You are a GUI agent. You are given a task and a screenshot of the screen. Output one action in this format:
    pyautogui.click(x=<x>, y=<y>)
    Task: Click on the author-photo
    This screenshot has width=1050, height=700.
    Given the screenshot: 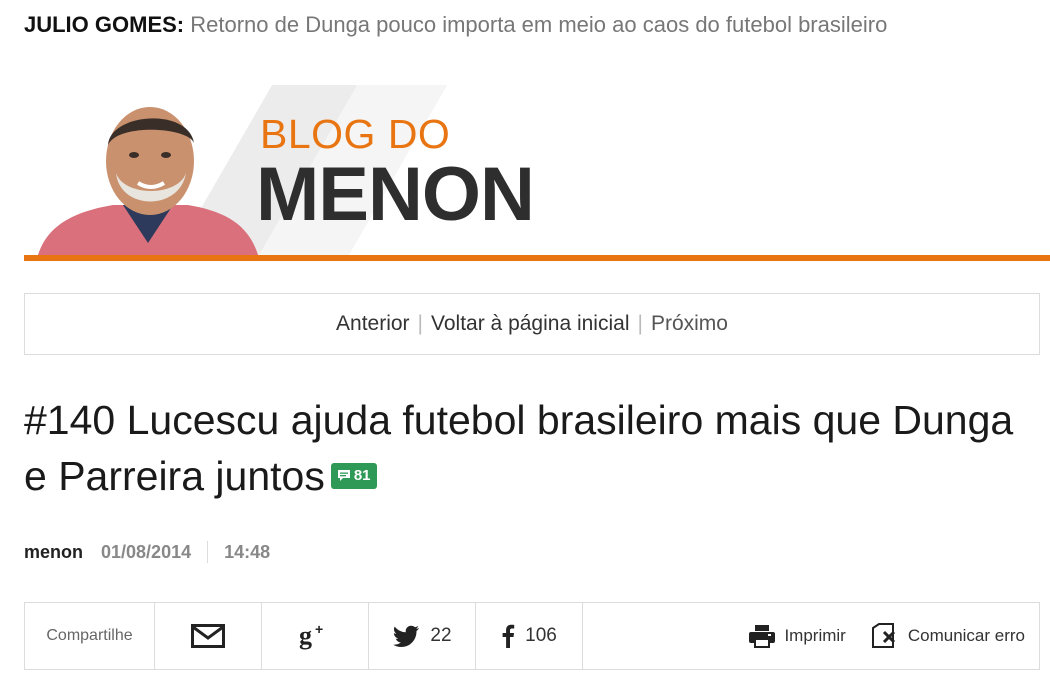 What is the action you would take?
    pyautogui.click(x=148, y=181)
    